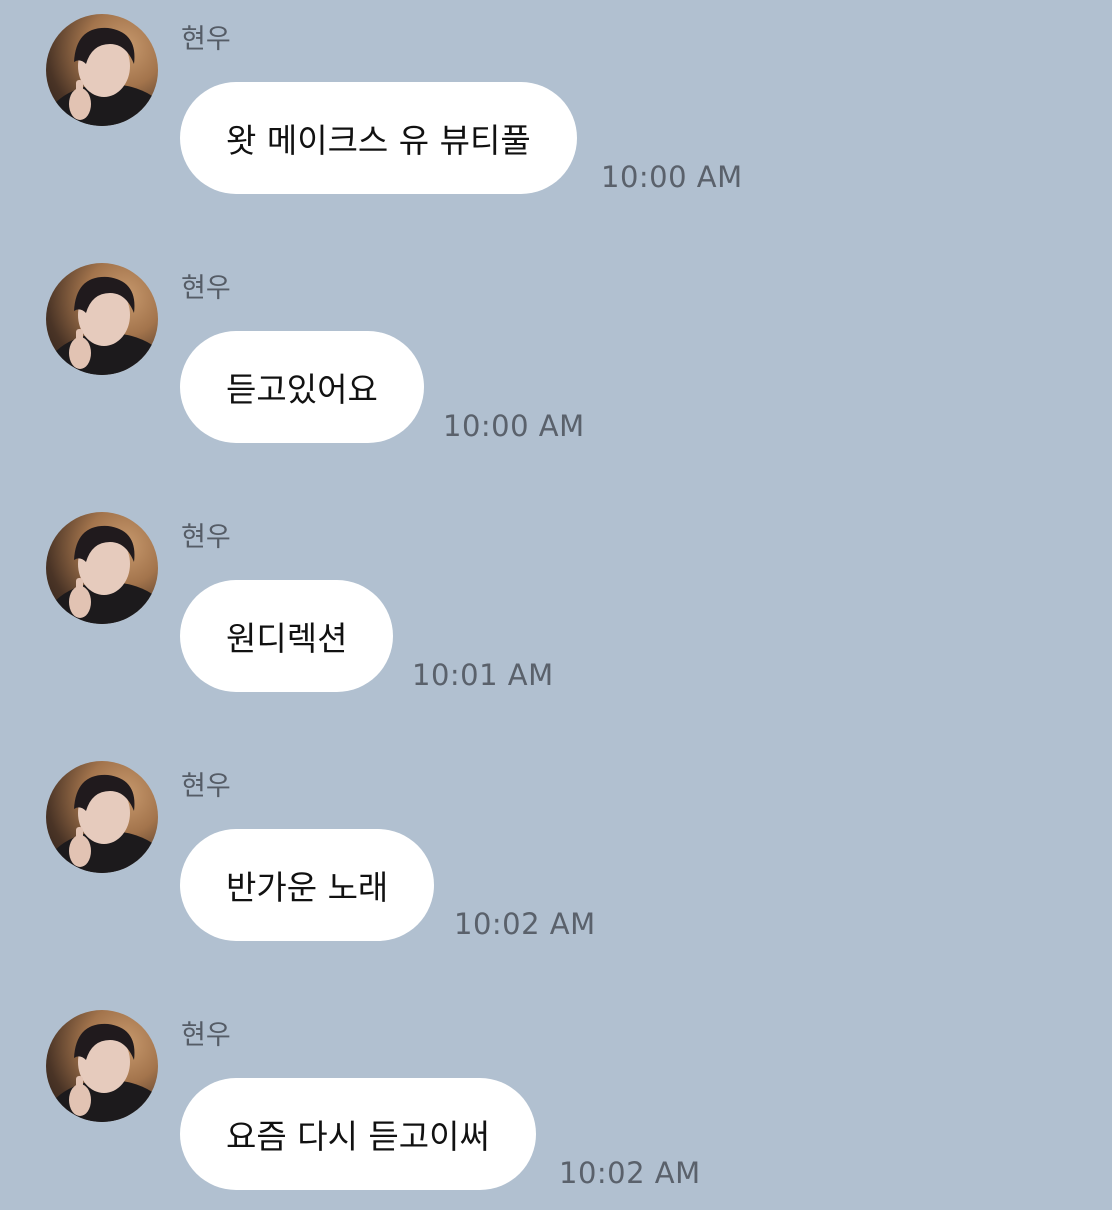 The height and width of the screenshot is (1210, 1112). What do you see at coordinates (287, 636) in the screenshot?
I see `message-bubble: 원디렉션` at bounding box center [287, 636].